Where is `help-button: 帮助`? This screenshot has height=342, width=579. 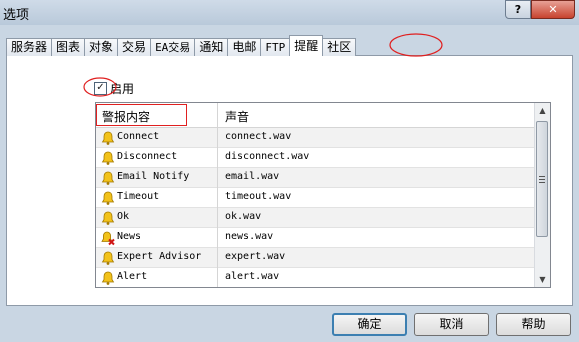
help-button: 帮助 is located at coordinates (533, 324).